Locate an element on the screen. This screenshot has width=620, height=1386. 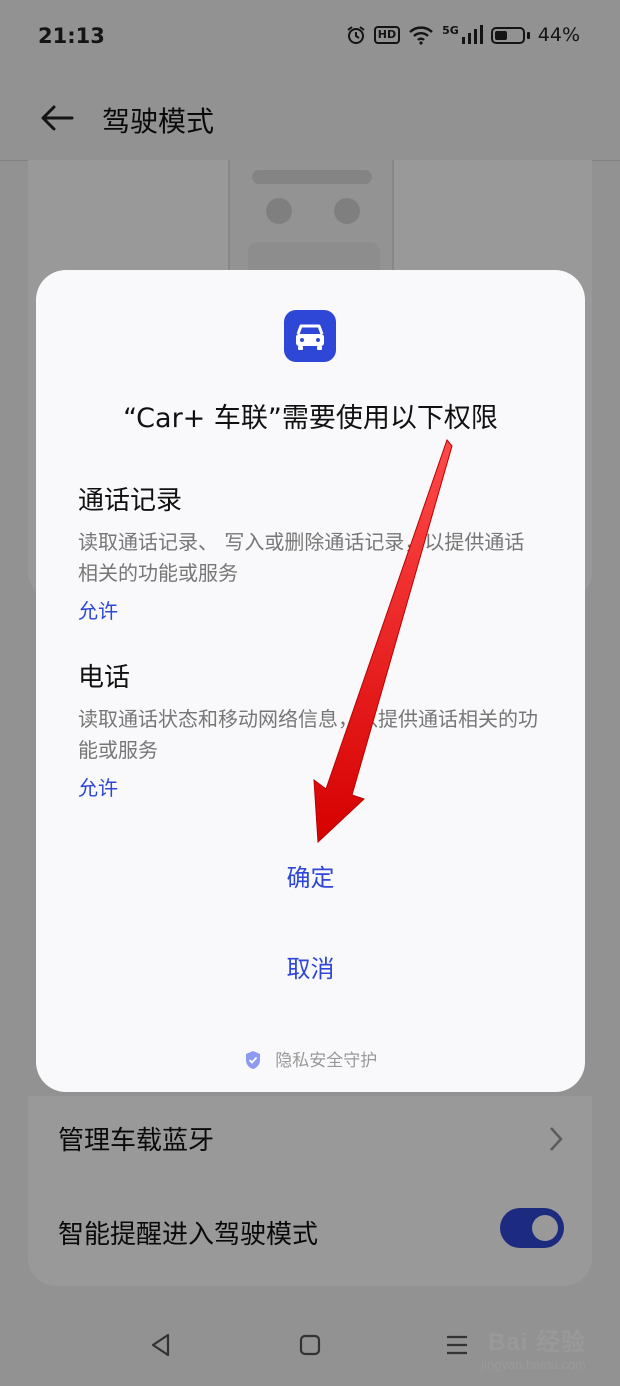
privacy-footer: 隐私安全守护 is located at coordinates (310, 1058).